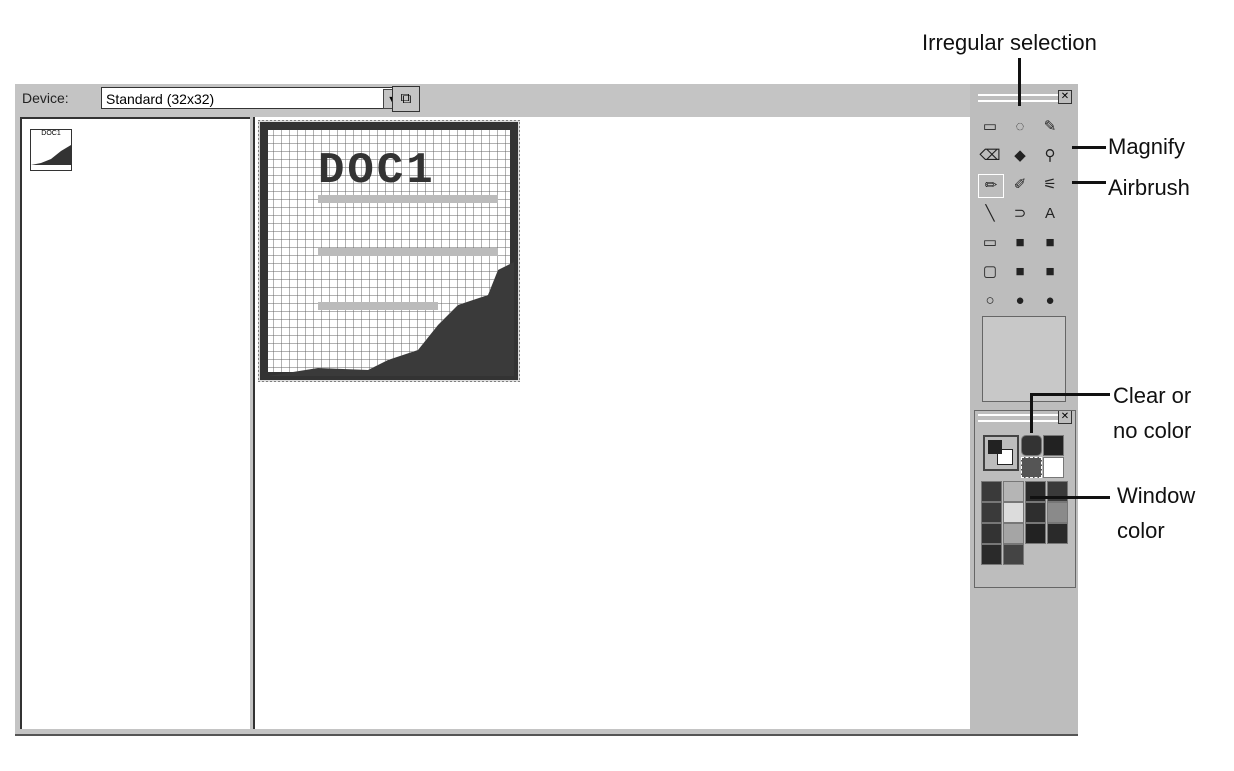 This screenshot has height=771, width=1234. I want to click on image-list-panel, so click(135, 423).